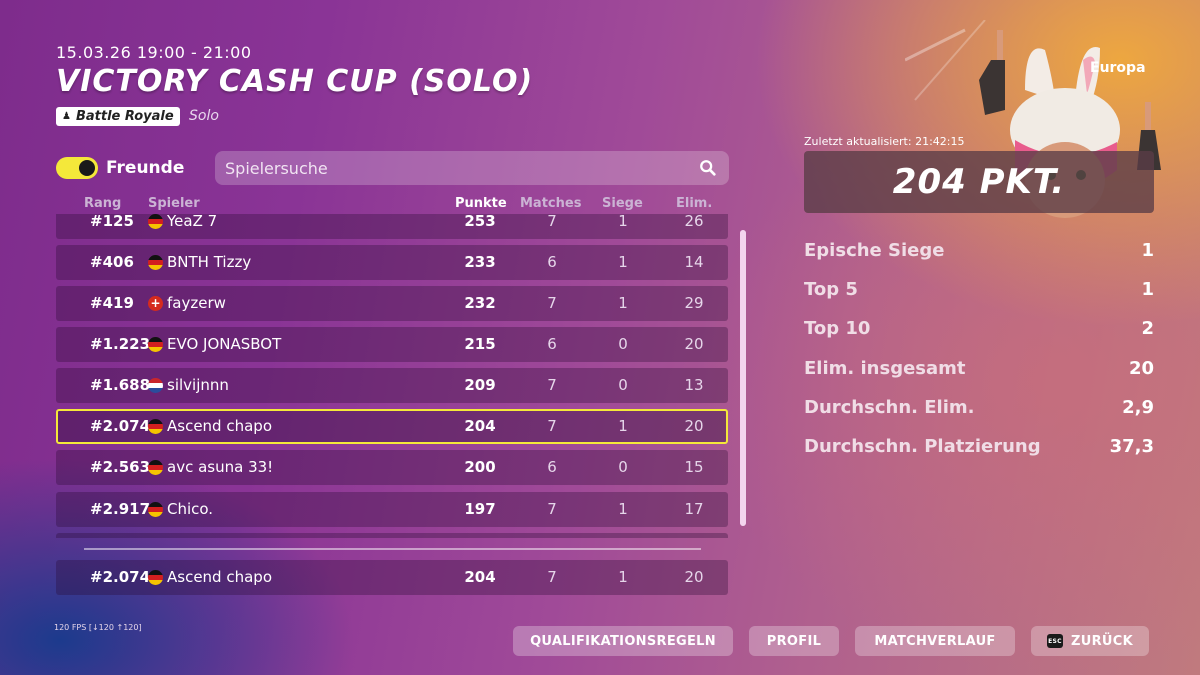  I want to click on profile-label: PROFIL, so click(794, 641).